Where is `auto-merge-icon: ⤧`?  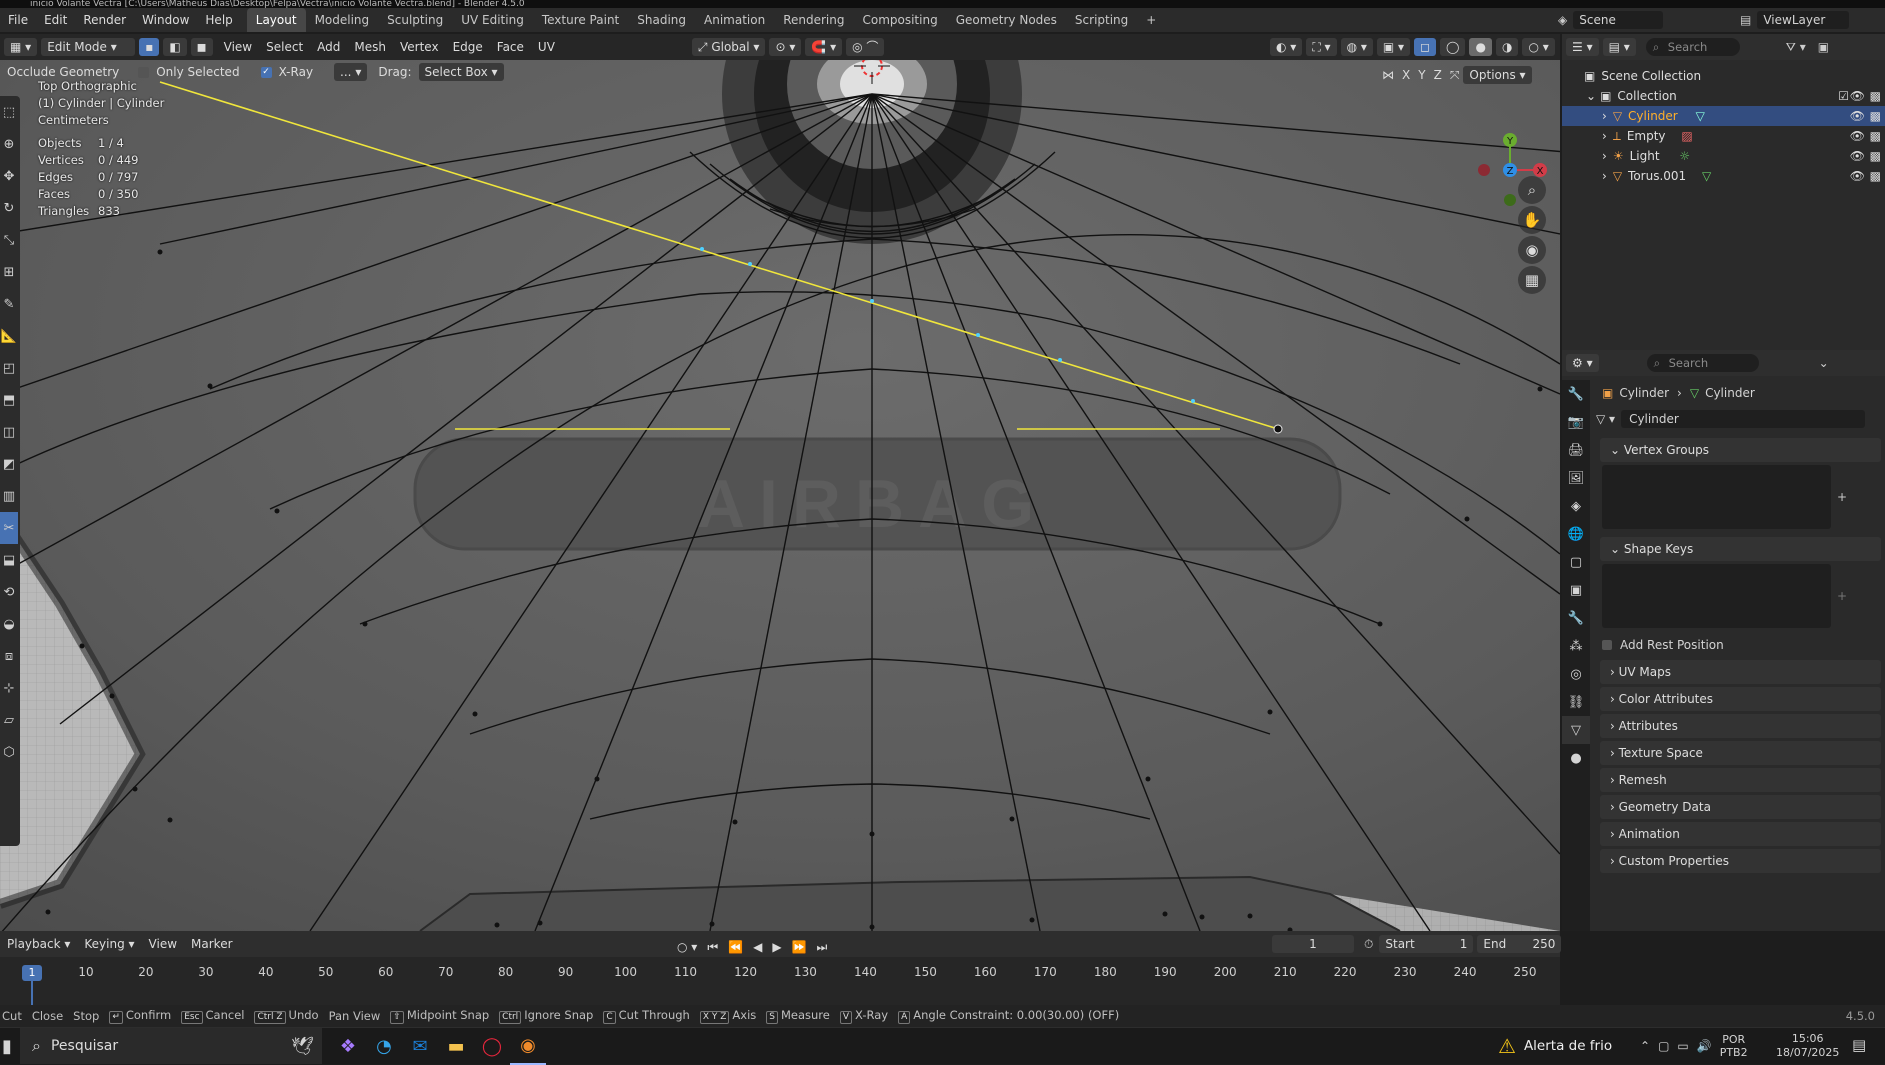 auto-merge-icon: ⤧ is located at coordinates (1455, 75).